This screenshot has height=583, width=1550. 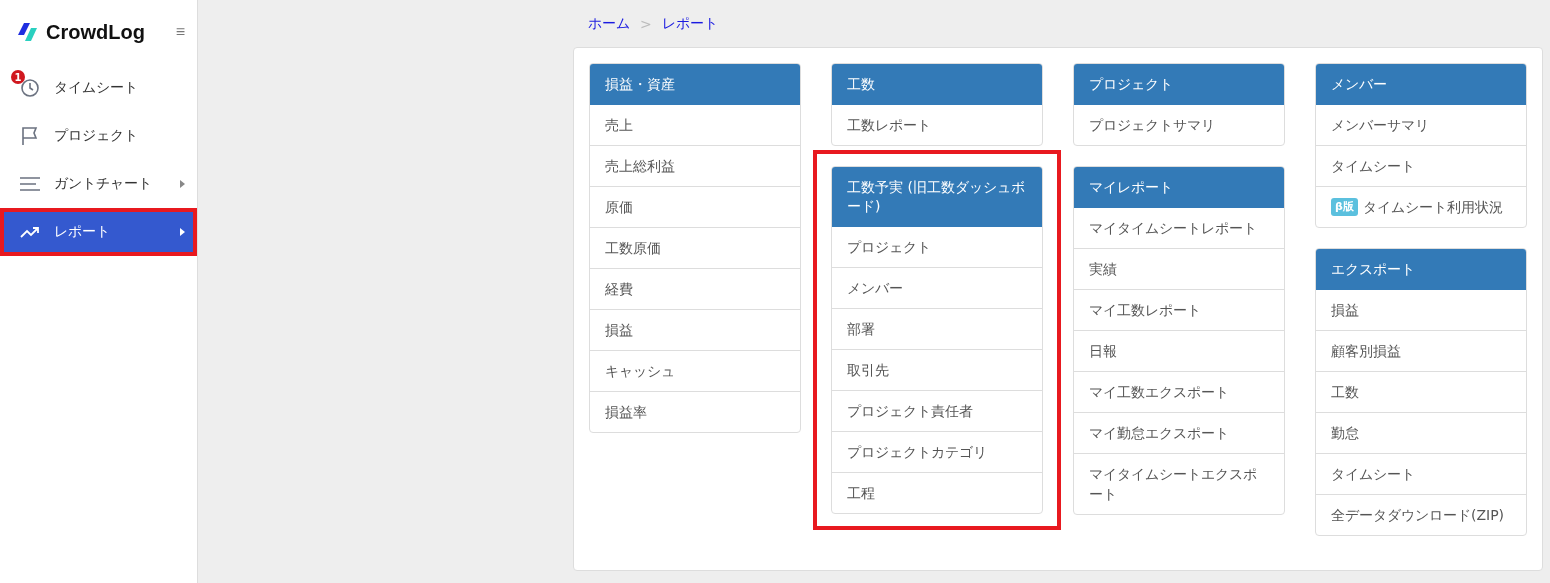 What do you see at coordinates (30, 136) in the screenshot?
I see `flag-icon` at bounding box center [30, 136].